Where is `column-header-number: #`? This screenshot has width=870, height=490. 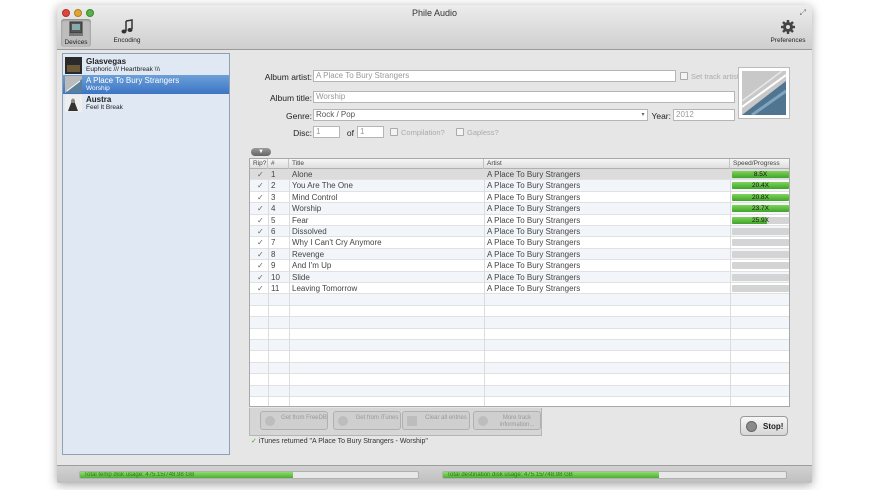 column-header-number: # is located at coordinates (278, 164).